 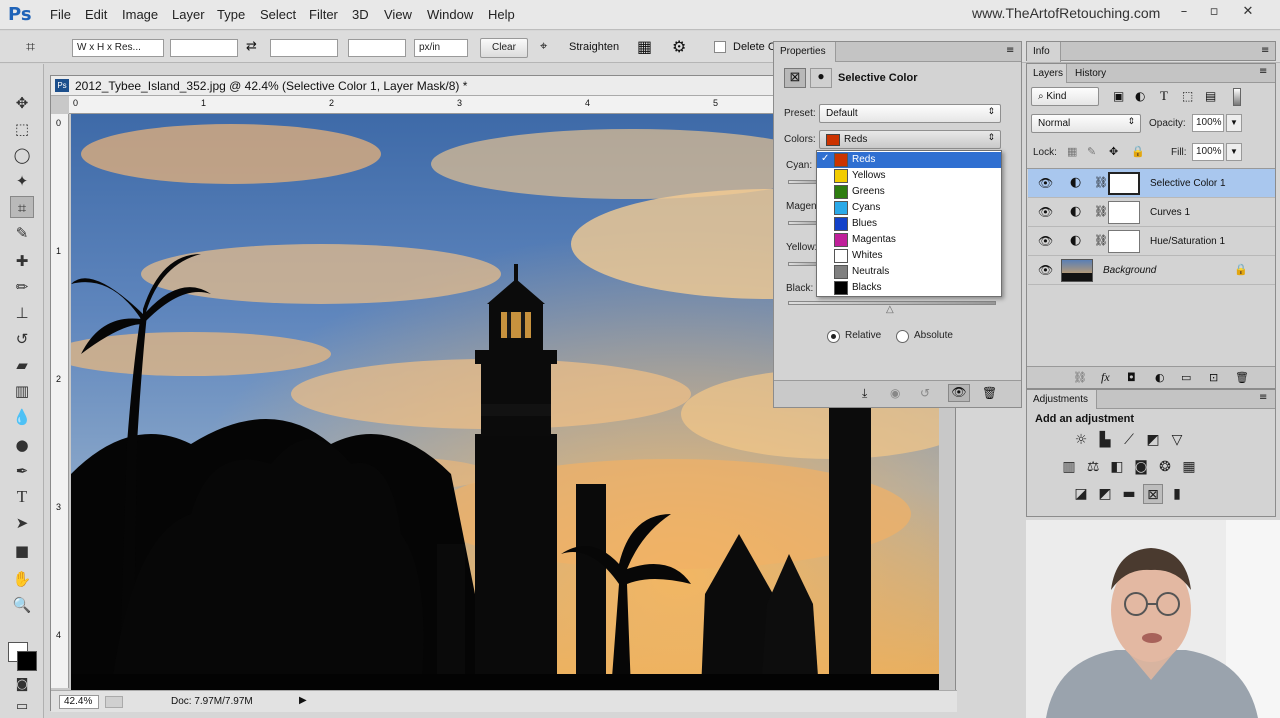 I want to click on dropdown-item-magentas: Magentas, so click(x=909, y=240).